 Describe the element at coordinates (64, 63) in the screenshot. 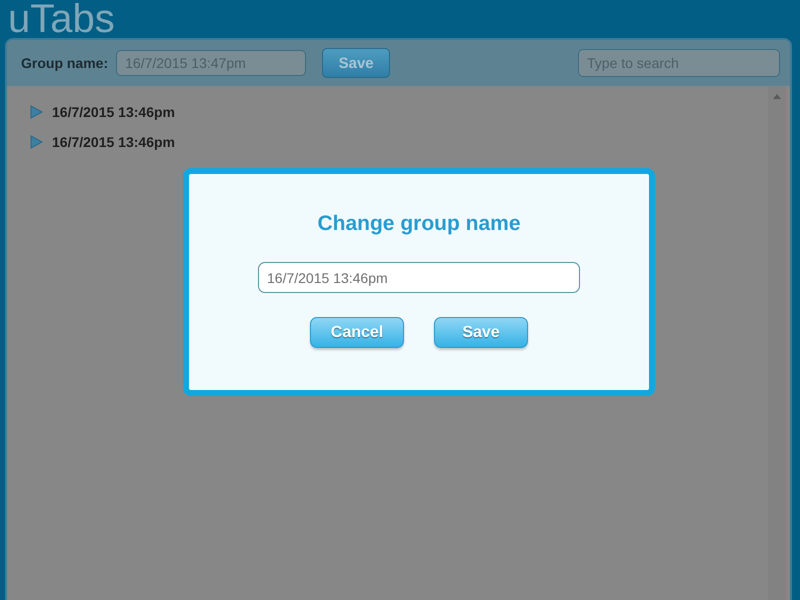

I see `group-name-label: Group name:` at that location.